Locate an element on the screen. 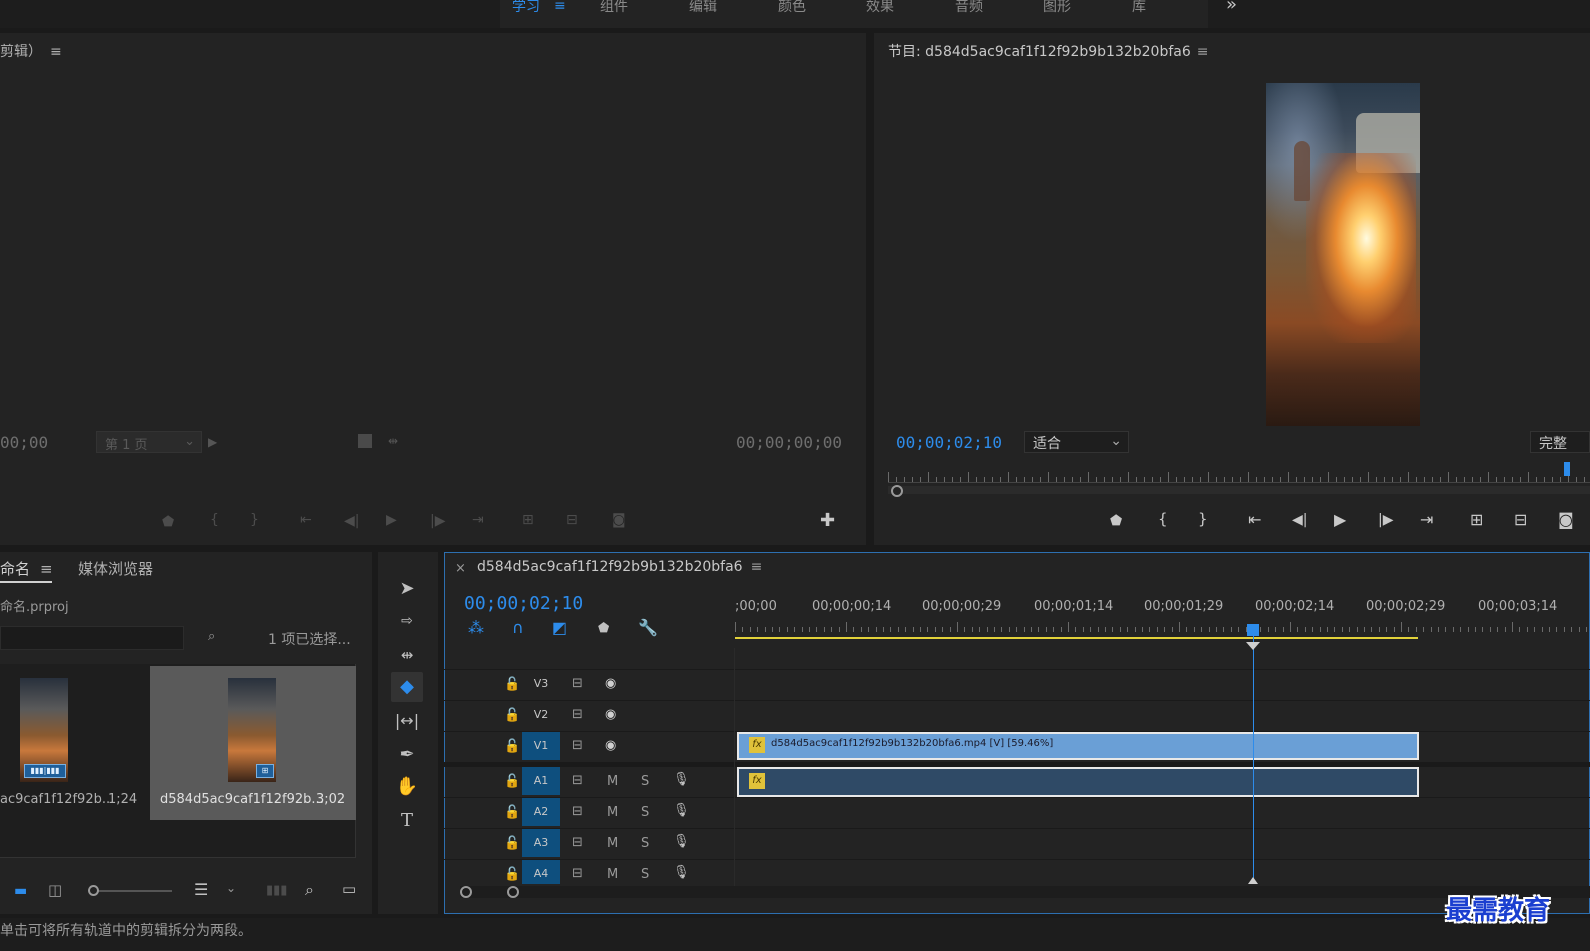 The height and width of the screenshot is (951, 1590). workspace-tab-assembly: 组件 is located at coordinates (614, 8).